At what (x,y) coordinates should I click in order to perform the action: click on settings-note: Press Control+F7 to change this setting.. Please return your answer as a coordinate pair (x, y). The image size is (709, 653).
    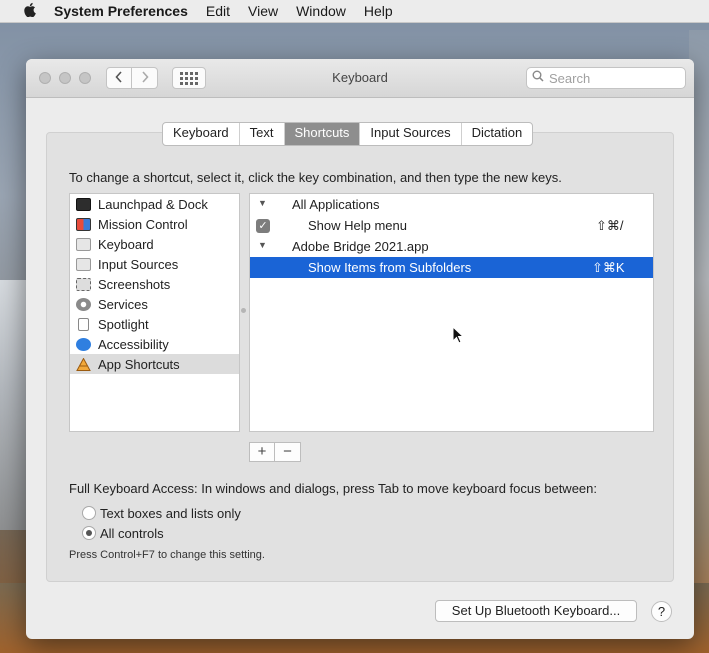
    Looking at the image, I should click on (167, 555).